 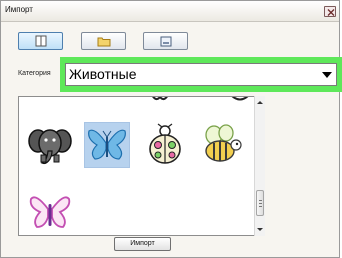 I want to click on folder-button, so click(x=103, y=41).